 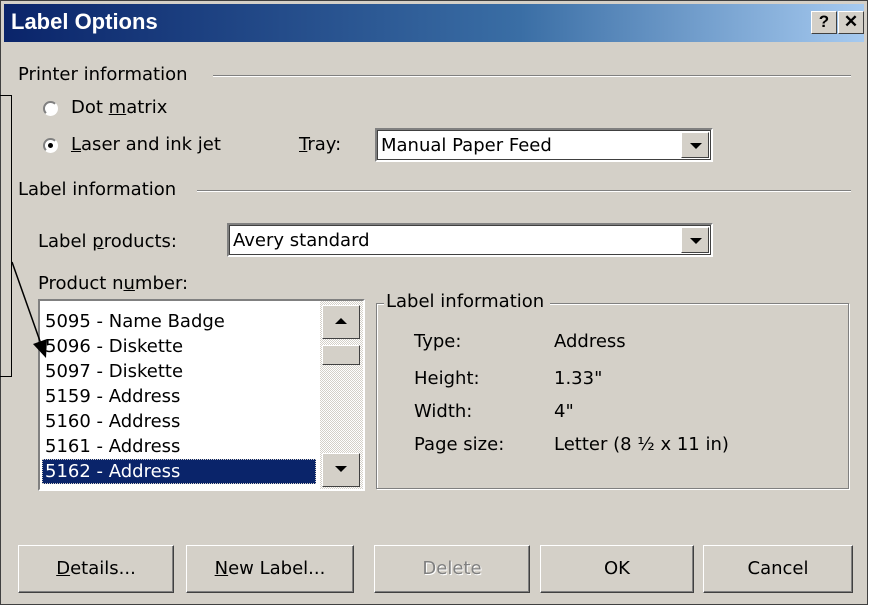 I want to click on label-products-select: Avery standard, so click(x=470, y=240).